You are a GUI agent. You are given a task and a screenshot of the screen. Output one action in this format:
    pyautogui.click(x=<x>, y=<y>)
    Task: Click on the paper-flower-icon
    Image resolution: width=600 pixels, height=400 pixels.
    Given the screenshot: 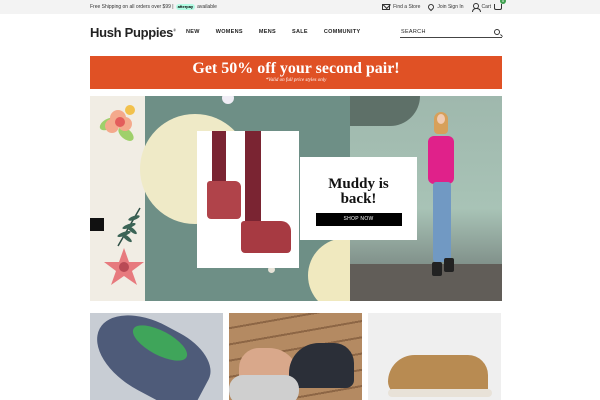 What is the action you would take?
    pyautogui.click(x=117, y=123)
    